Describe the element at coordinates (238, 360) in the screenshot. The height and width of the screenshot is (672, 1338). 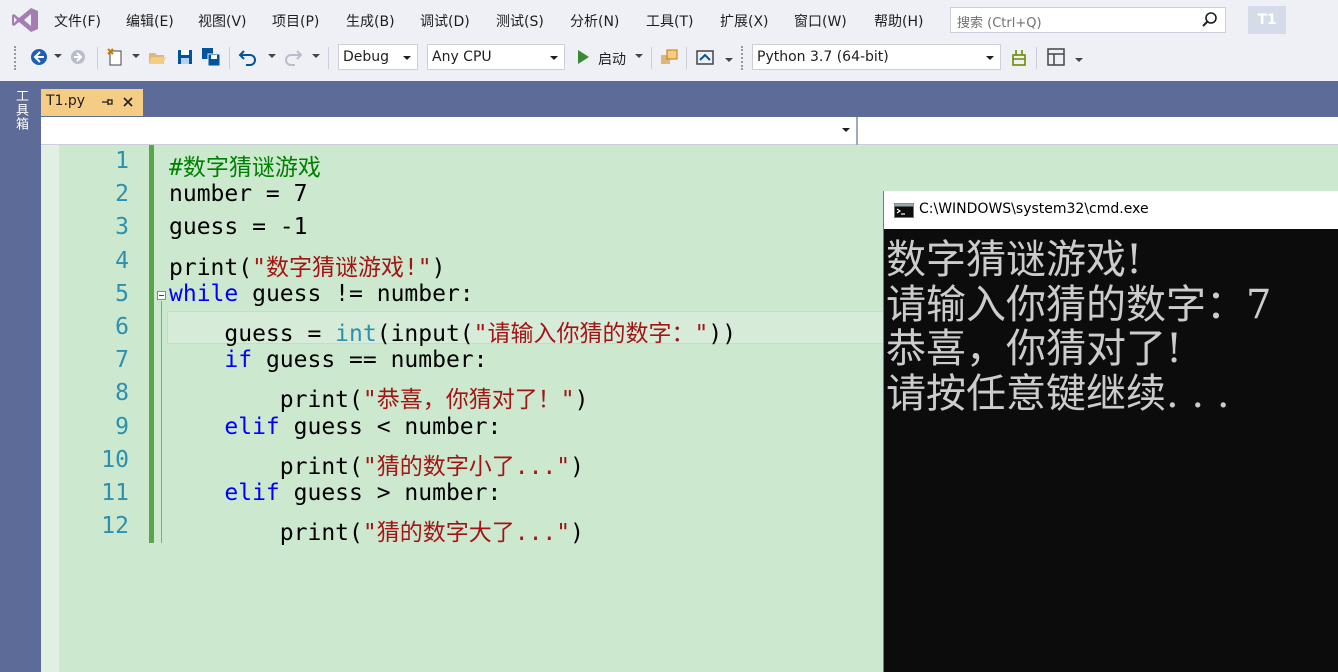
I see `code-token: if` at that location.